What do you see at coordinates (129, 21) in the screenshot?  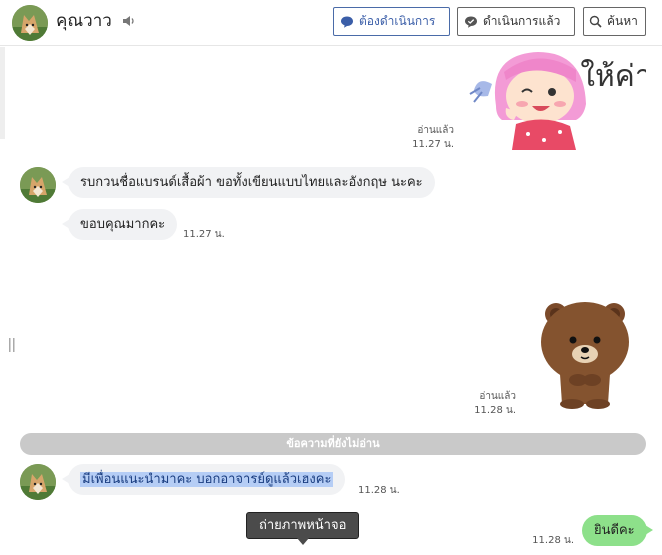 I see `speaker-icon` at bounding box center [129, 21].